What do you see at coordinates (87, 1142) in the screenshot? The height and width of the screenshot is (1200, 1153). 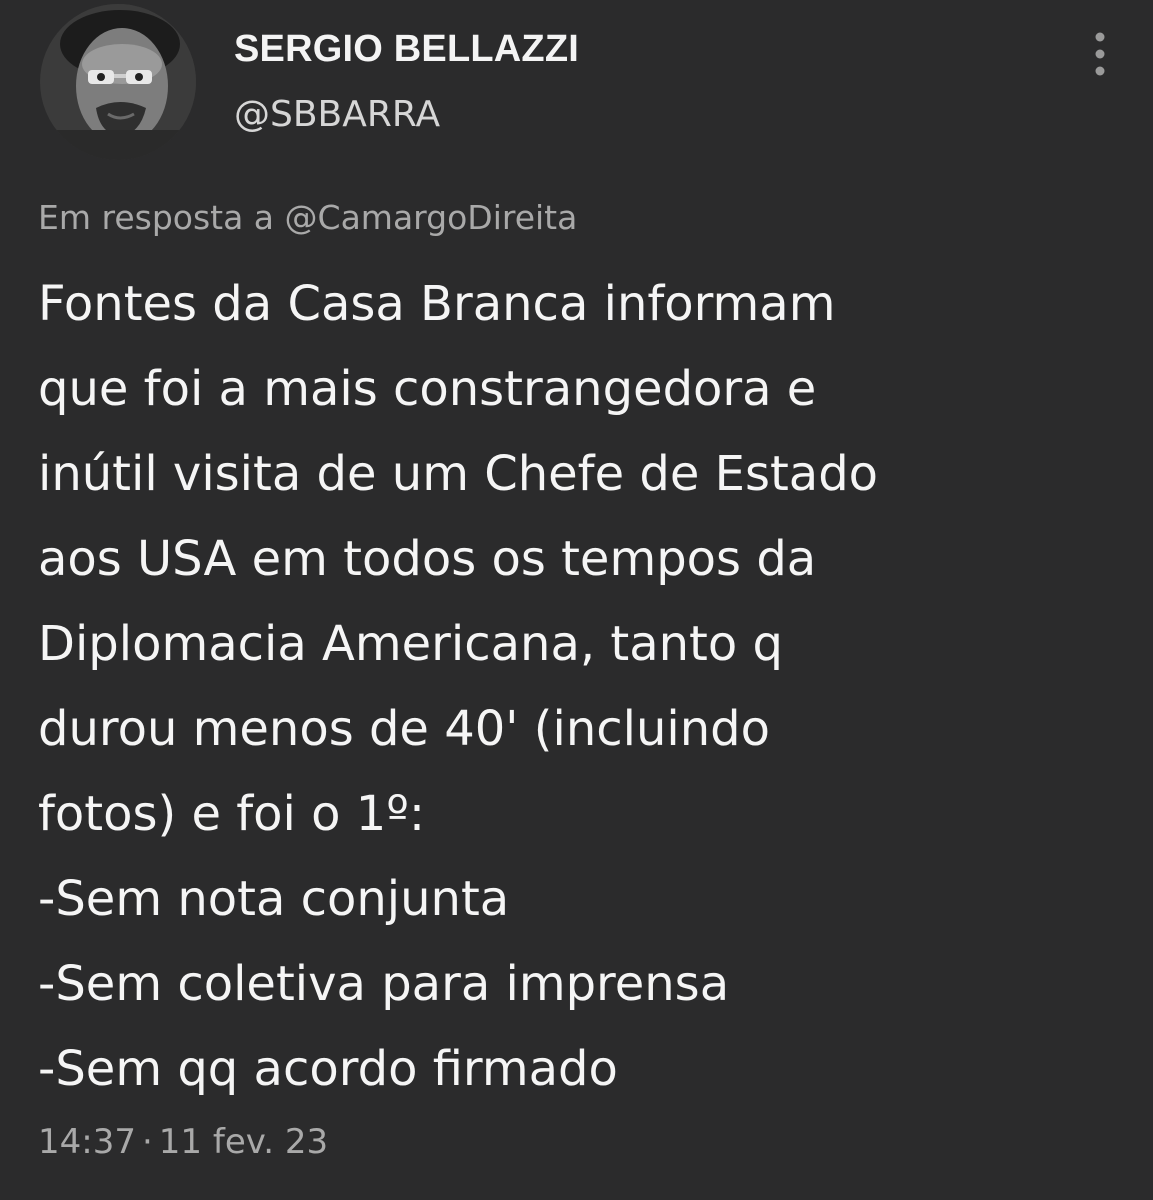 I see `tweet-time: 14:37` at bounding box center [87, 1142].